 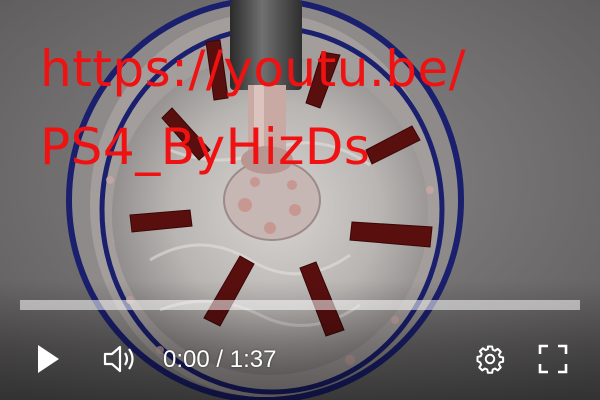 I want to click on play-icon, so click(x=48, y=360).